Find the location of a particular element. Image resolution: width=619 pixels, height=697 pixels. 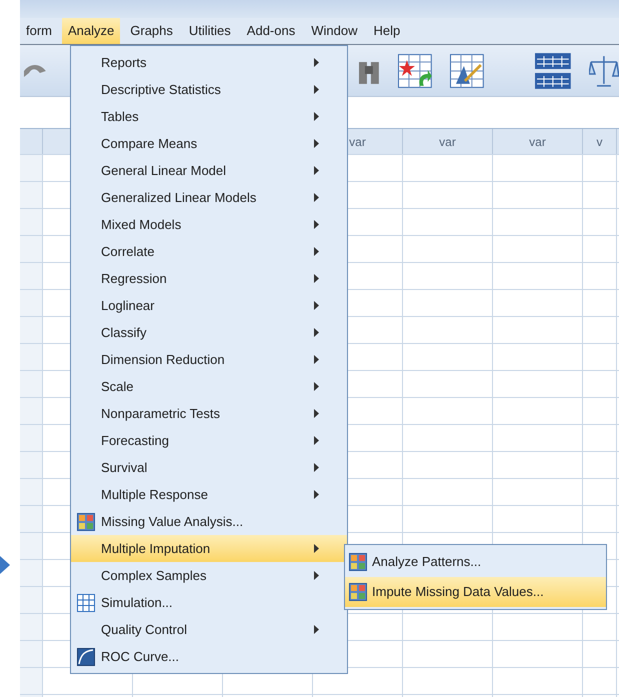

menu-item: Correlate is located at coordinates (209, 251).